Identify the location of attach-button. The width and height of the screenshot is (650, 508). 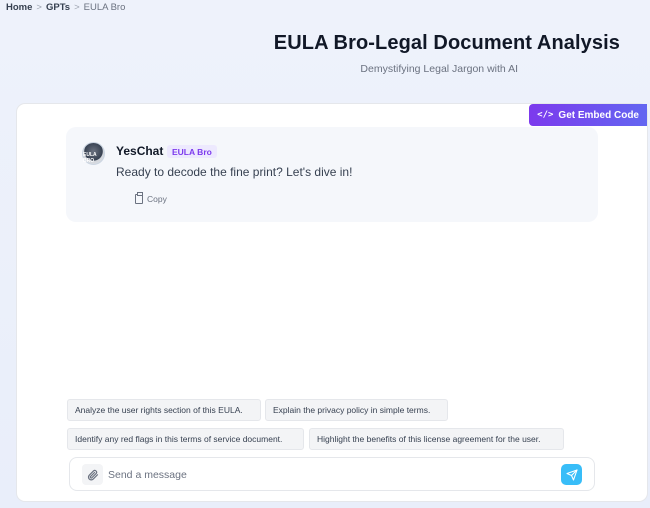
(92, 474).